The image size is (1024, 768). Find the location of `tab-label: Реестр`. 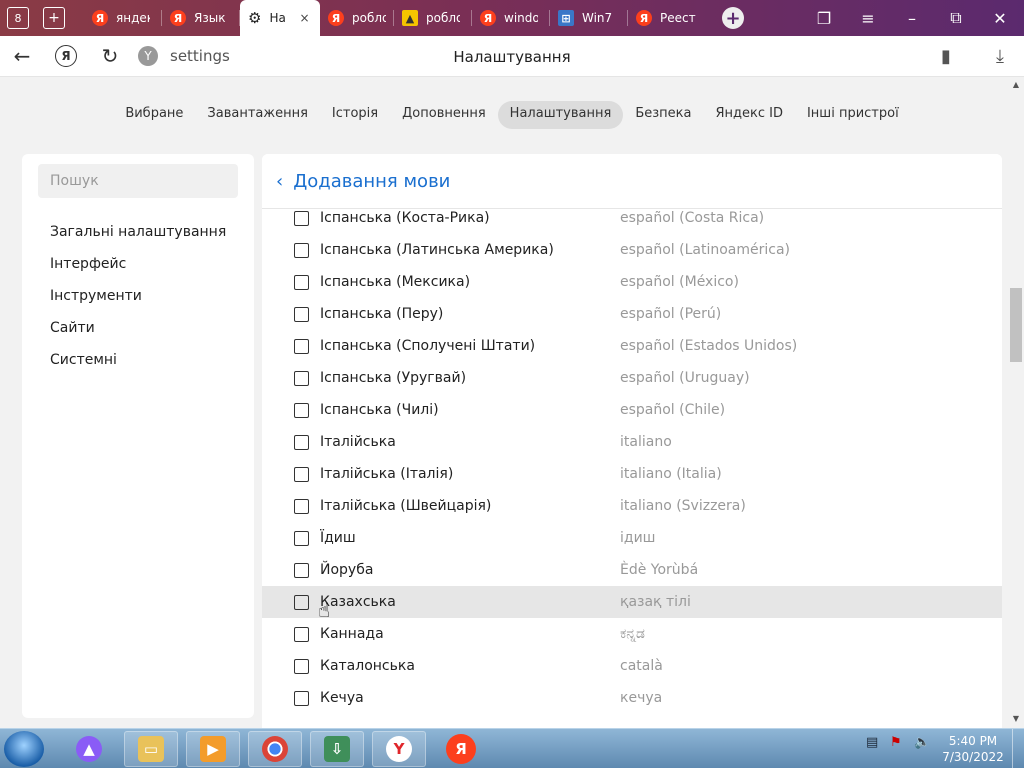

tab-label: Реестр is located at coordinates (678, 18).